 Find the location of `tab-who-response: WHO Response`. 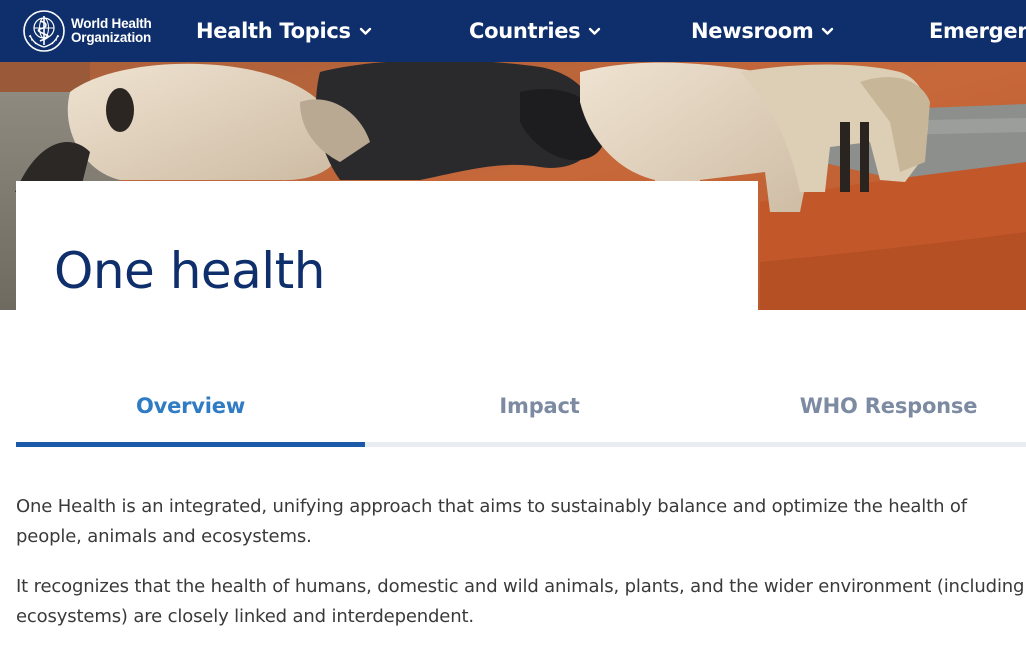

tab-who-response: WHO Response is located at coordinates (870, 406).